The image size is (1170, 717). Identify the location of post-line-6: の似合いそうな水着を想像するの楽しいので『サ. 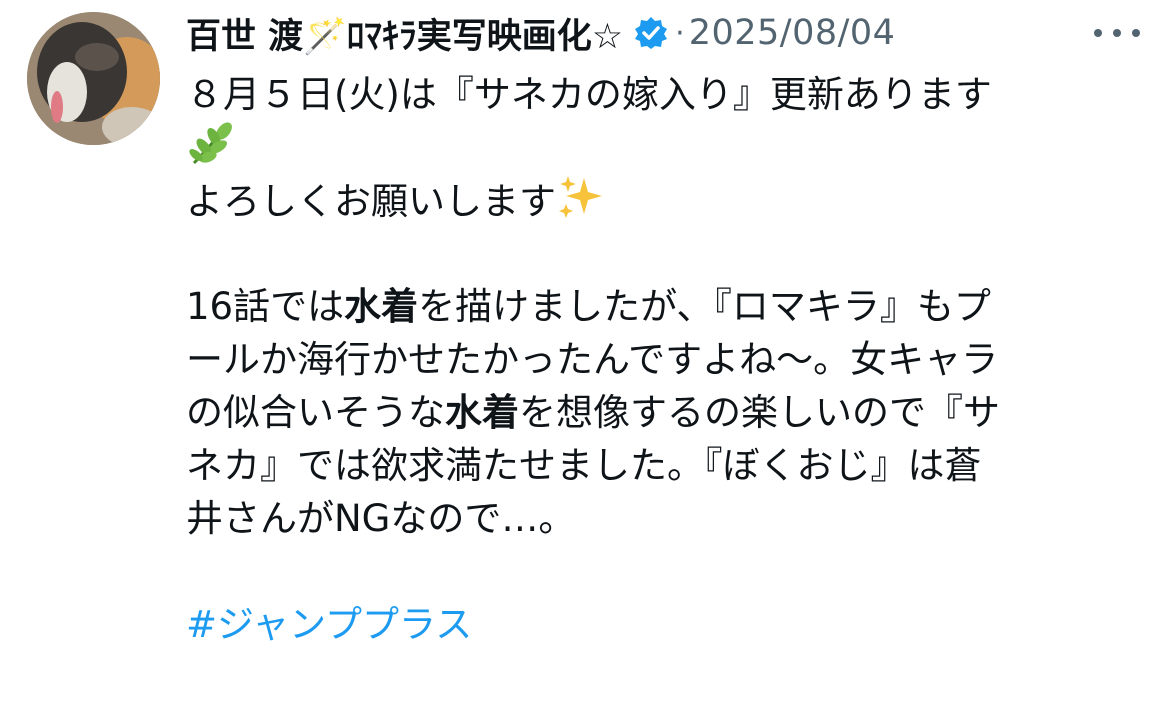
(661, 412).